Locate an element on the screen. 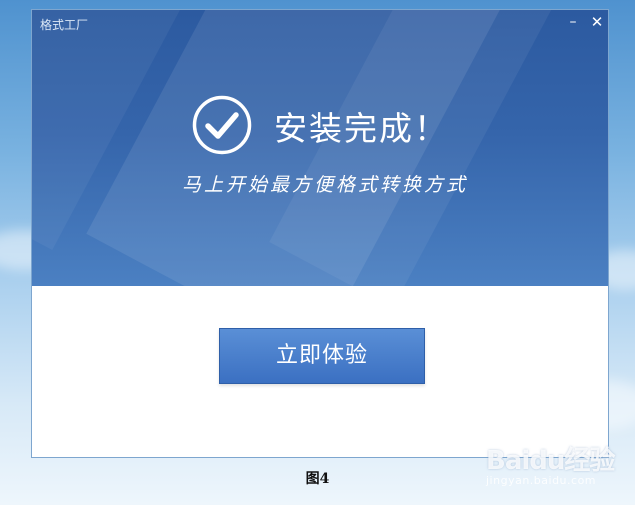 Image resolution: width=635 pixels, height=505 pixels. check-circle-icon is located at coordinates (222, 125).